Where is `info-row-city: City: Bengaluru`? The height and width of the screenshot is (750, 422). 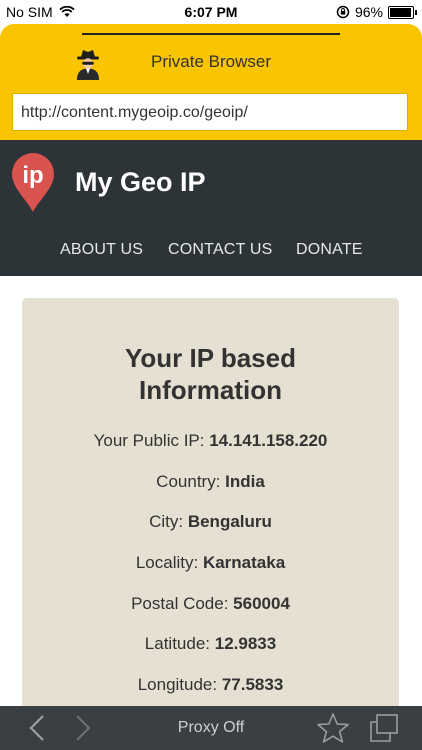
info-row-city: City: Bengaluru is located at coordinates (210, 522).